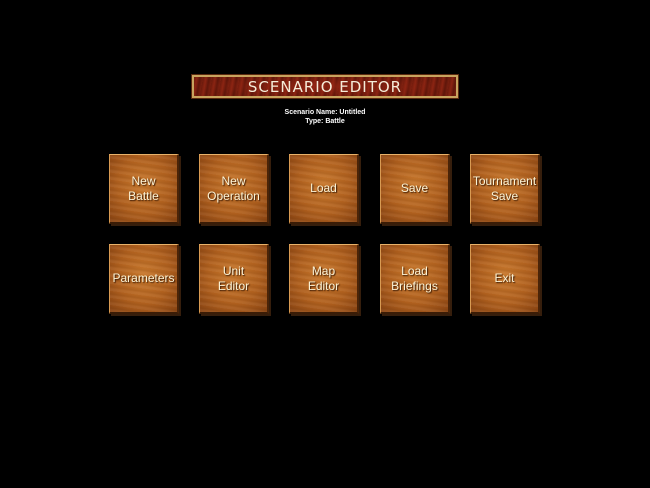  Describe the element at coordinates (325, 121) in the screenshot. I see `scenario-type-label: Type: Battle` at that location.